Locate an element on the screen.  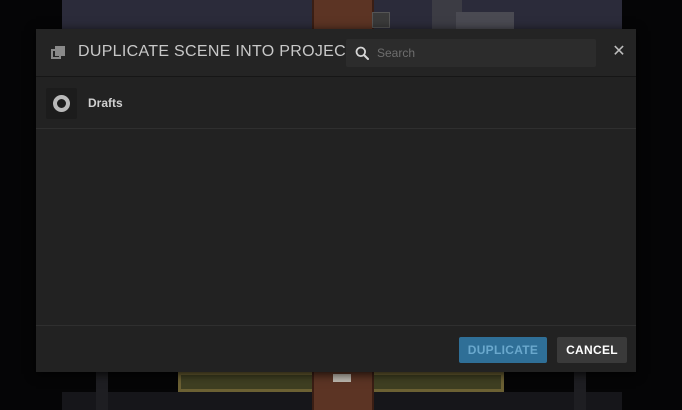
cancel-button: CANCEL is located at coordinates (592, 350).